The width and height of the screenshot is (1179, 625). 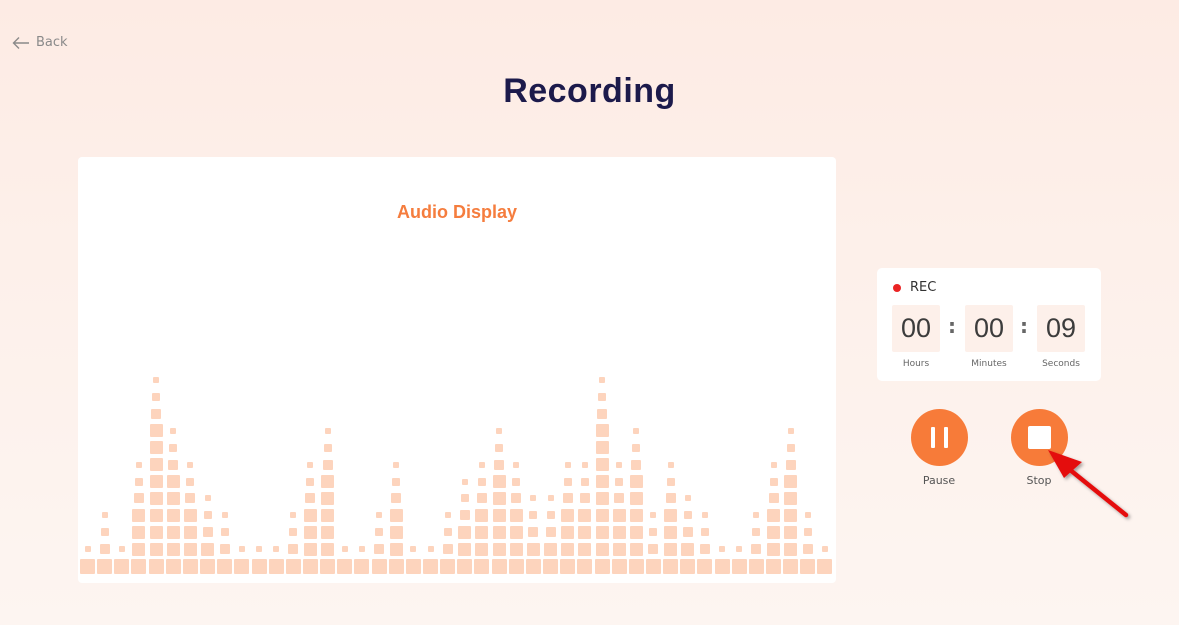 What do you see at coordinates (20, 42) in the screenshot?
I see `arrow-left-icon` at bounding box center [20, 42].